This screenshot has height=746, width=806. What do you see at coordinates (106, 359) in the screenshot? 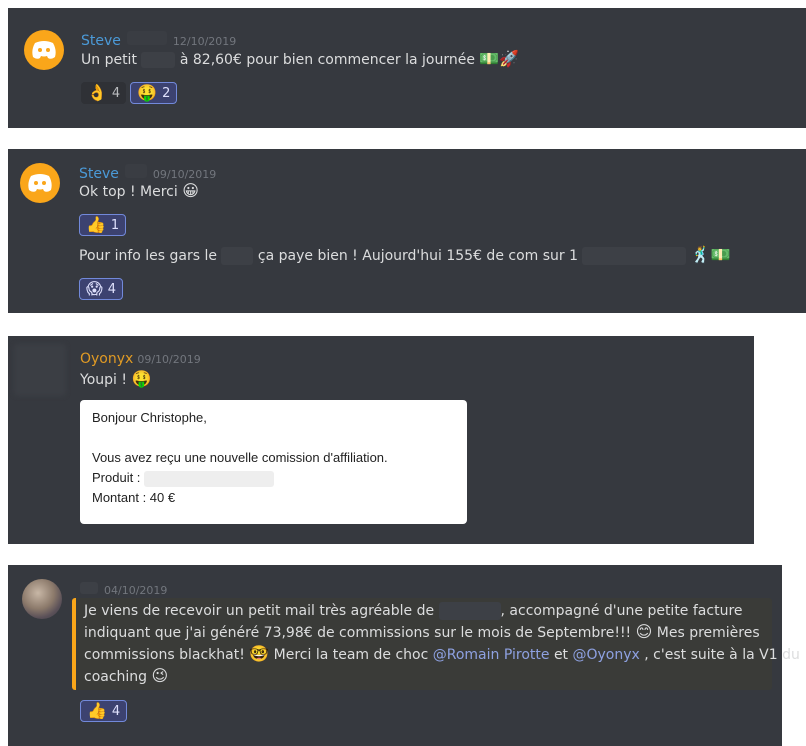
I see `username: Oyonyx` at bounding box center [106, 359].